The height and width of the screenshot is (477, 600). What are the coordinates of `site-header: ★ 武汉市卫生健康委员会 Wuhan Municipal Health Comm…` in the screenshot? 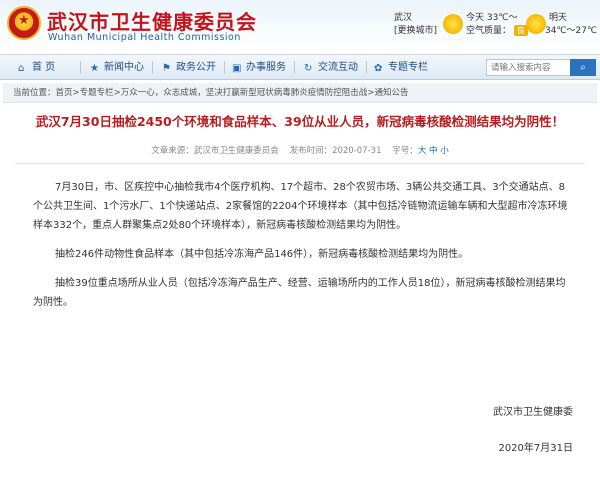 It's located at (300, 26).